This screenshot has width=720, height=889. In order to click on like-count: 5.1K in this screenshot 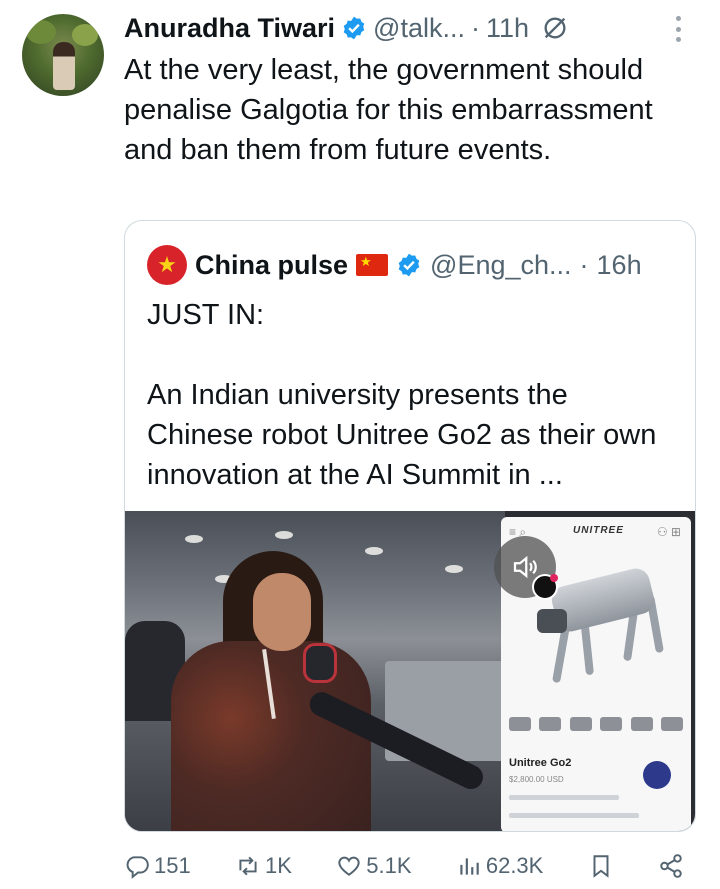, I will do `click(389, 865)`.